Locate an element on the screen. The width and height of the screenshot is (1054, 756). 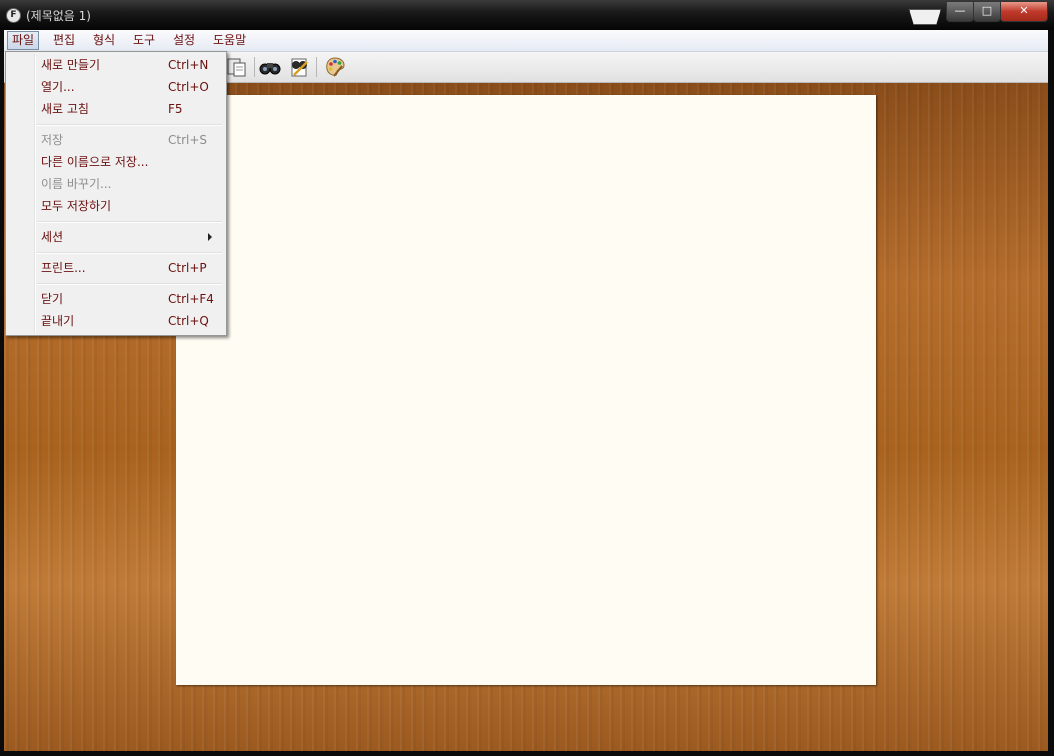
maximize-button: □ is located at coordinates (987, 11).